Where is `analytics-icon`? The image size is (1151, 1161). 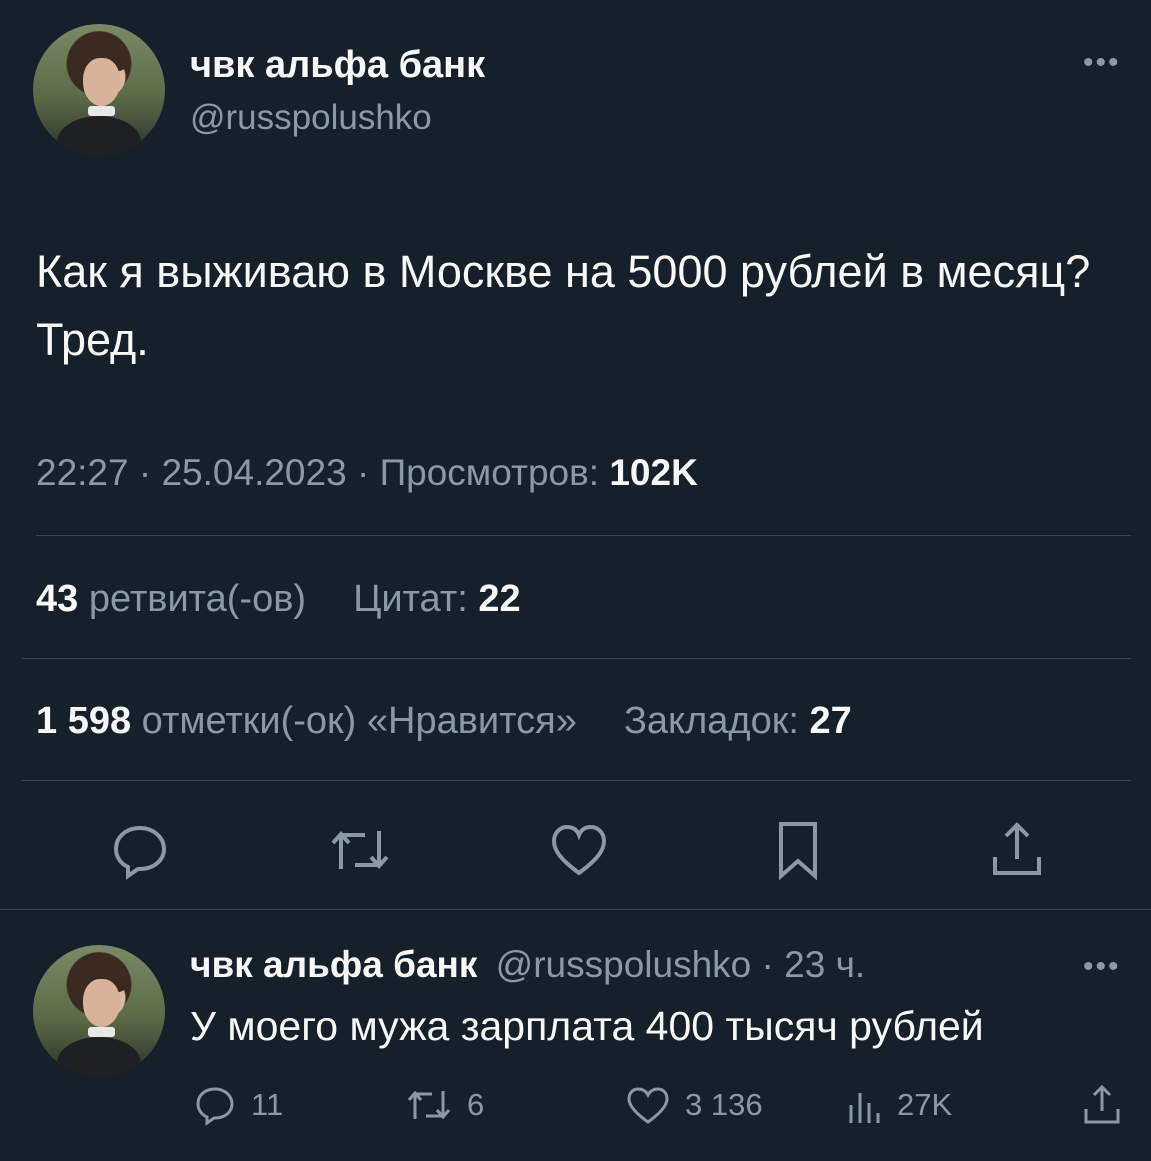 analytics-icon is located at coordinates (864, 1108).